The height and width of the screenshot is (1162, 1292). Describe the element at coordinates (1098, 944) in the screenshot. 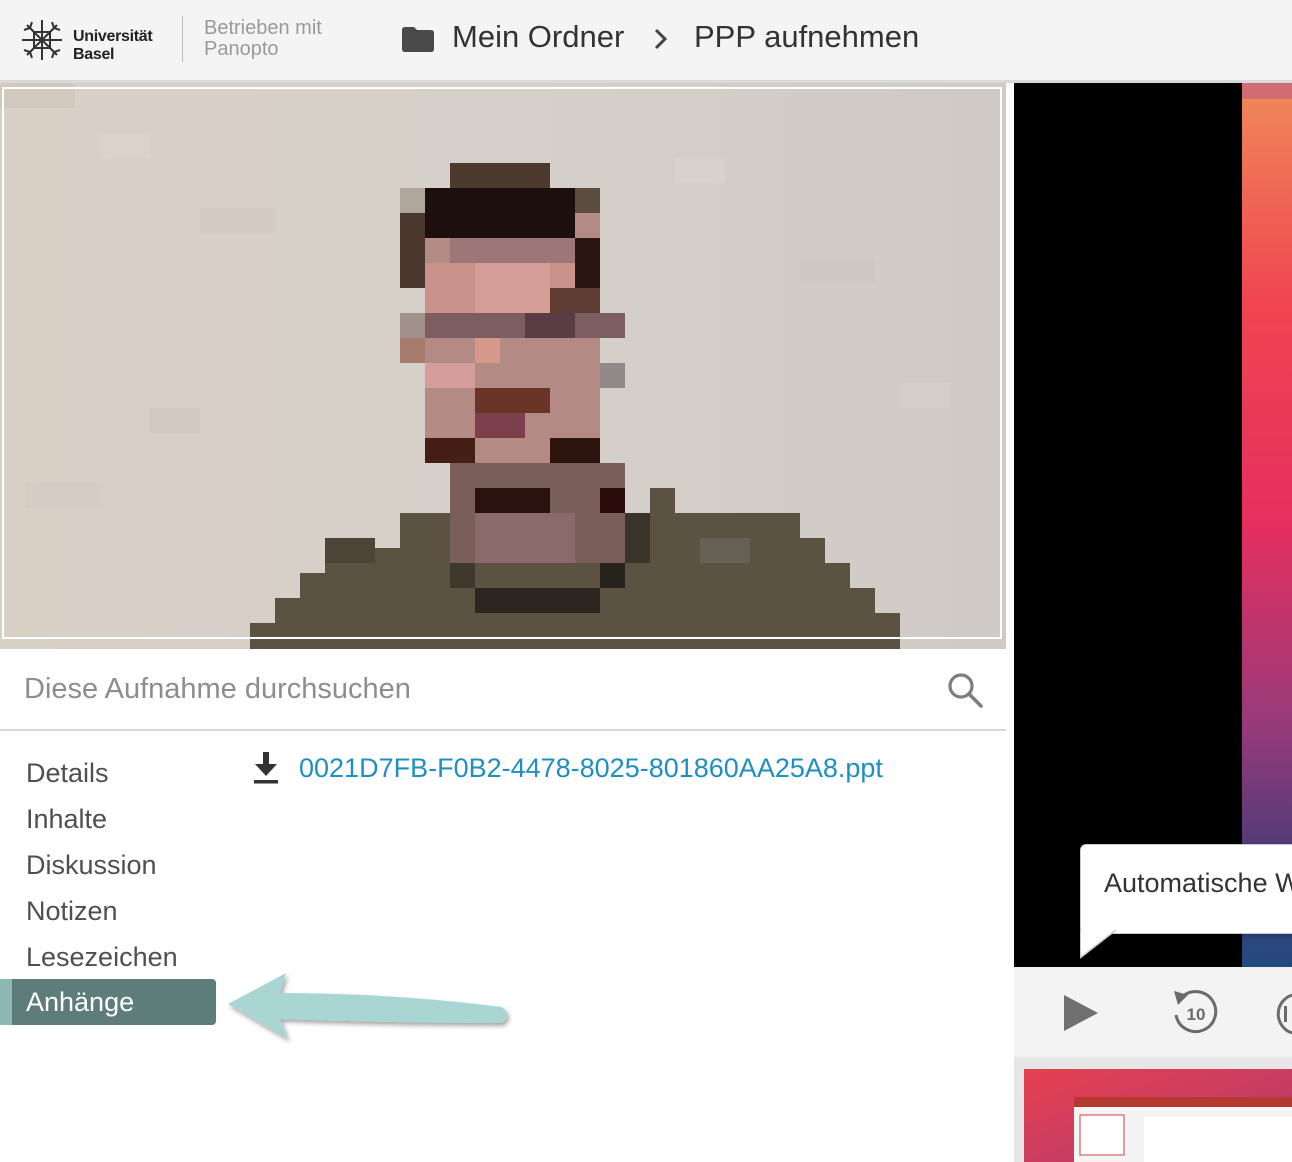

I see `tooltip-tail` at that location.